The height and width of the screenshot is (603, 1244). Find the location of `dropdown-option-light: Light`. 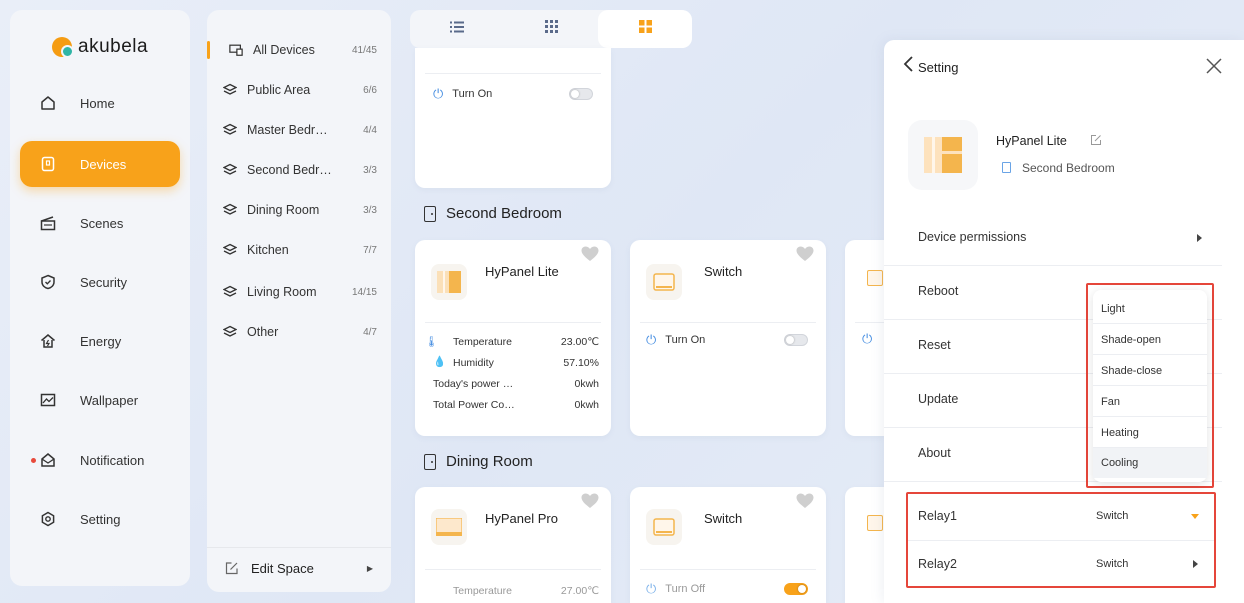

dropdown-option-light: Light is located at coordinates (1150, 309).